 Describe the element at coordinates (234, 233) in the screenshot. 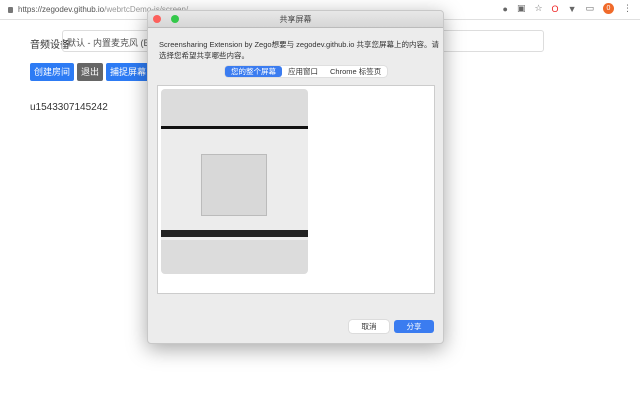

I see `dock-preview` at that location.